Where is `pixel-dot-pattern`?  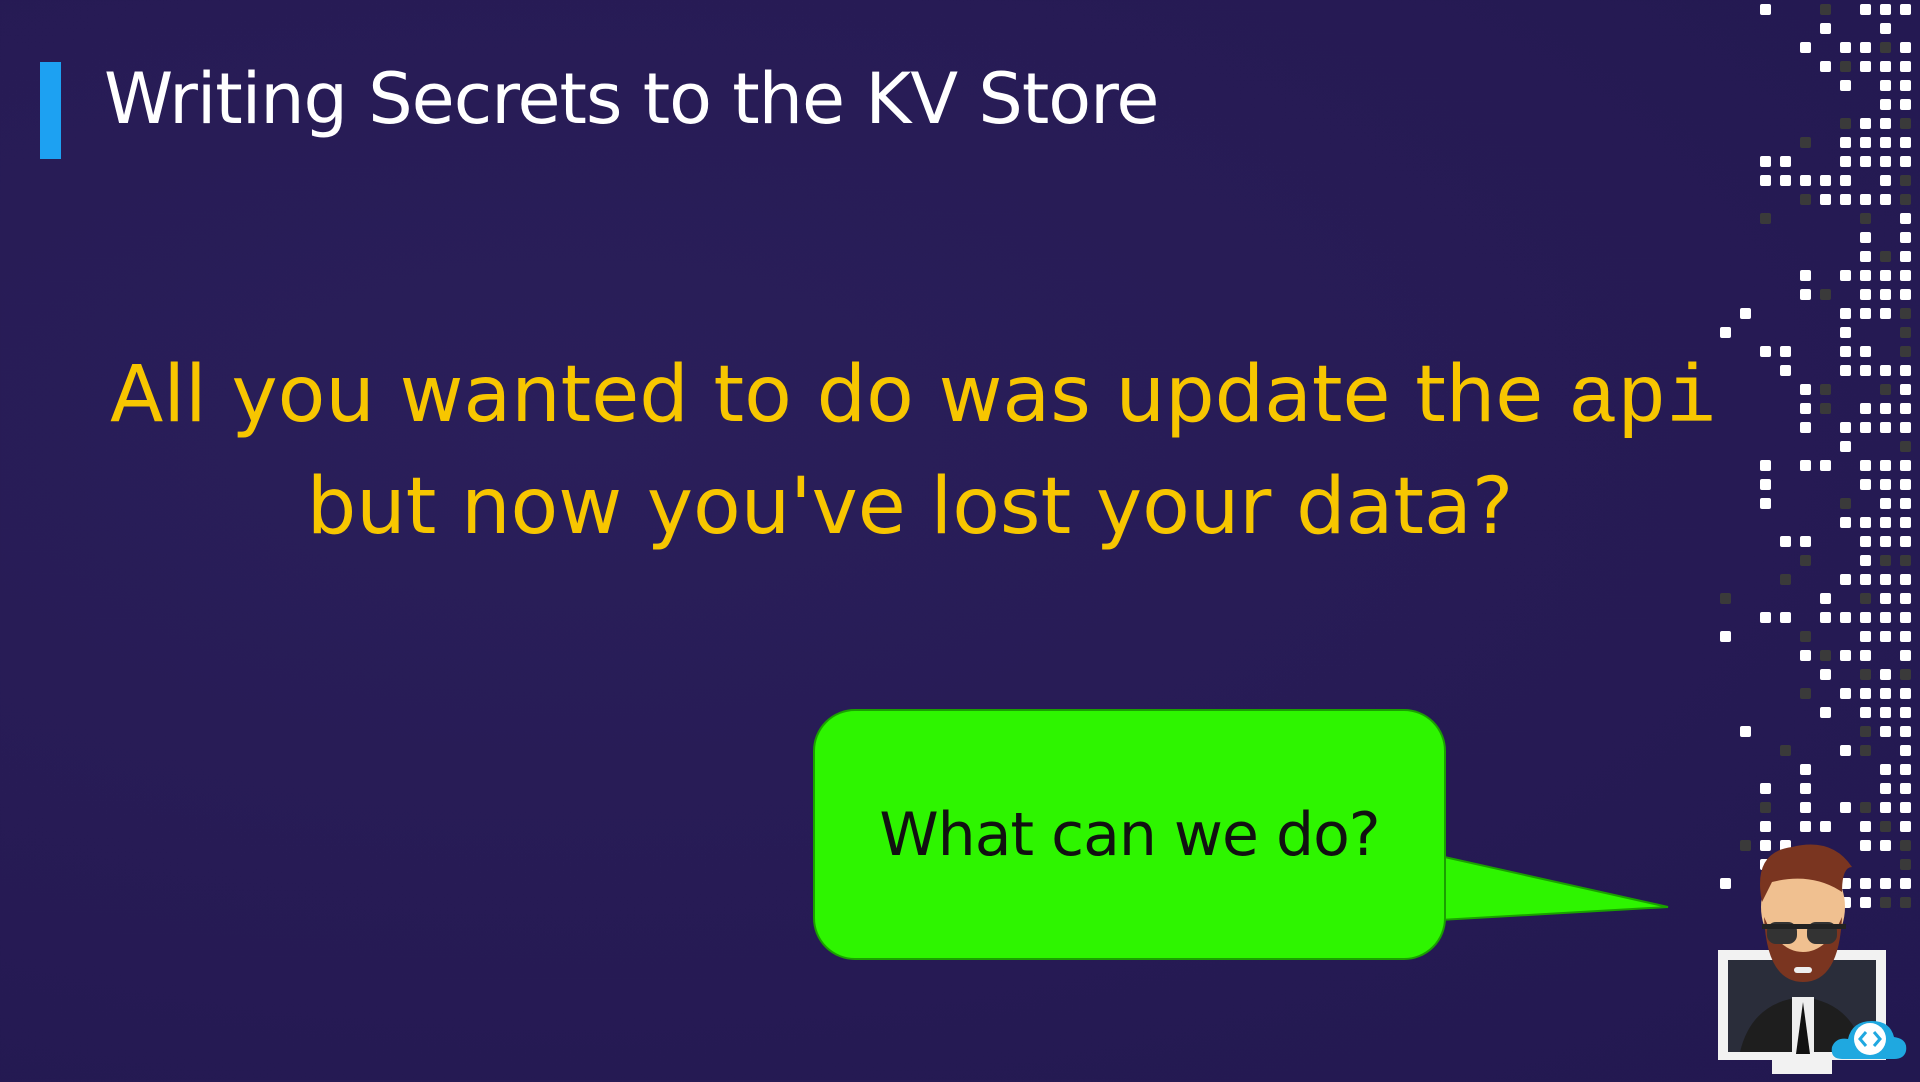
pixel-dot-pattern is located at coordinates (1815, 456).